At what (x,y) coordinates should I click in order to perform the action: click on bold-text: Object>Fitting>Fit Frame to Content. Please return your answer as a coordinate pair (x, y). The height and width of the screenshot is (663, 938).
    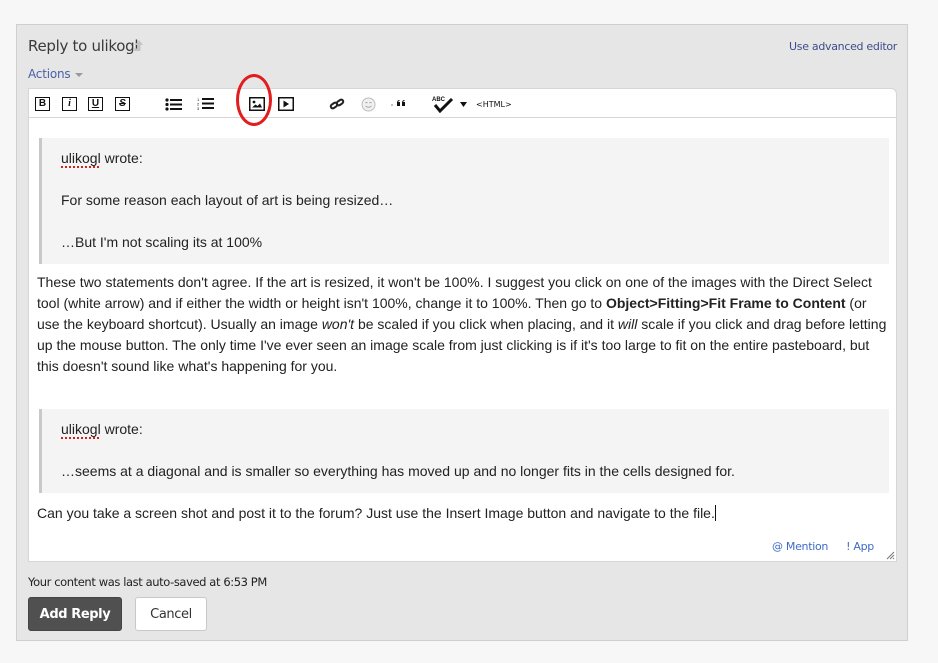
    Looking at the image, I should click on (725, 303).